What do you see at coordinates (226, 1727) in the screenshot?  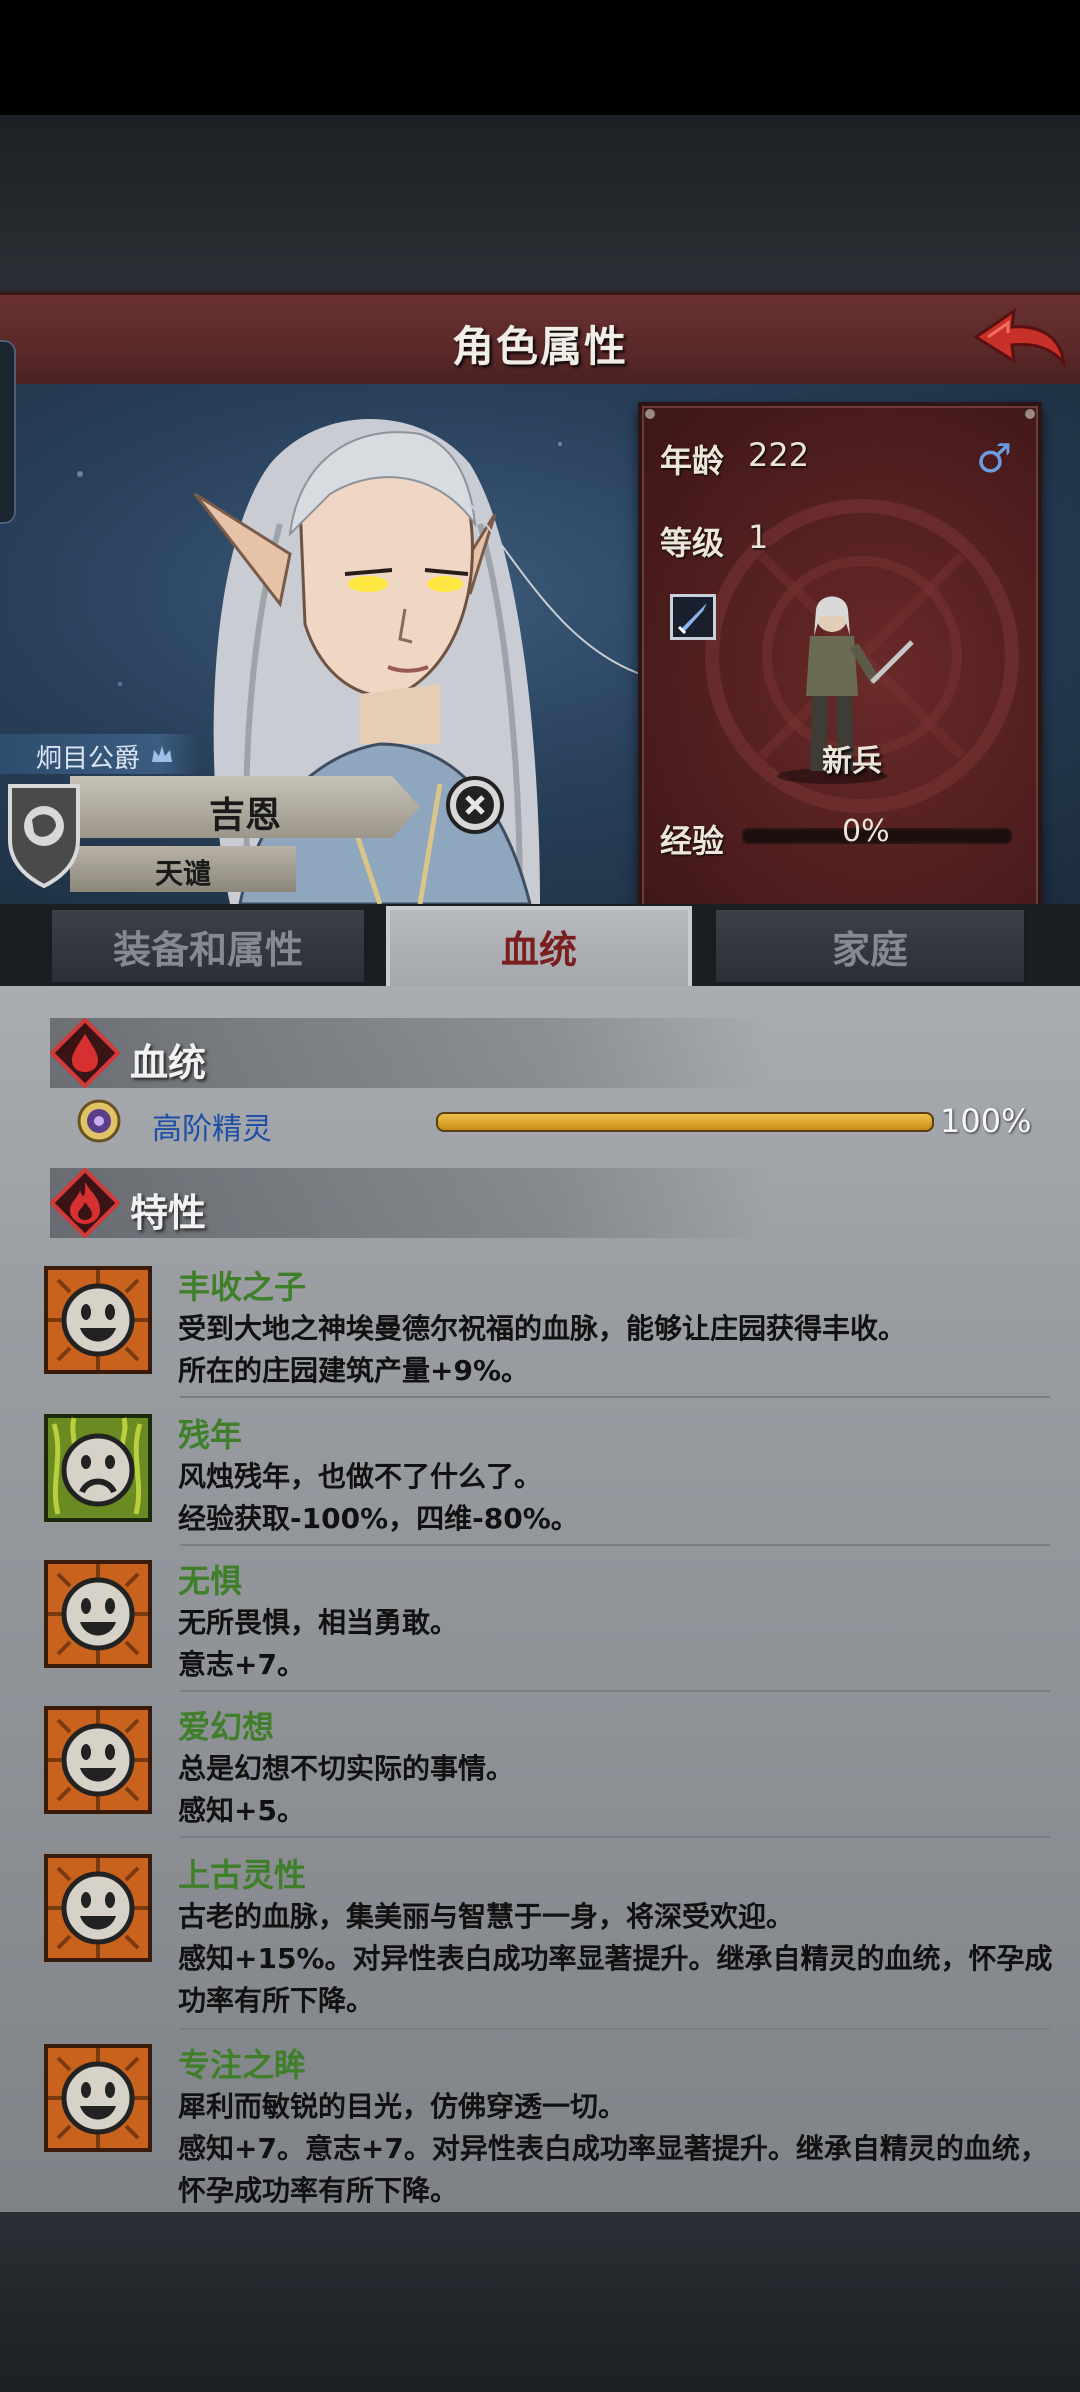 I see `trait-name: 爱幻想` at bounding box center [226, 1727].